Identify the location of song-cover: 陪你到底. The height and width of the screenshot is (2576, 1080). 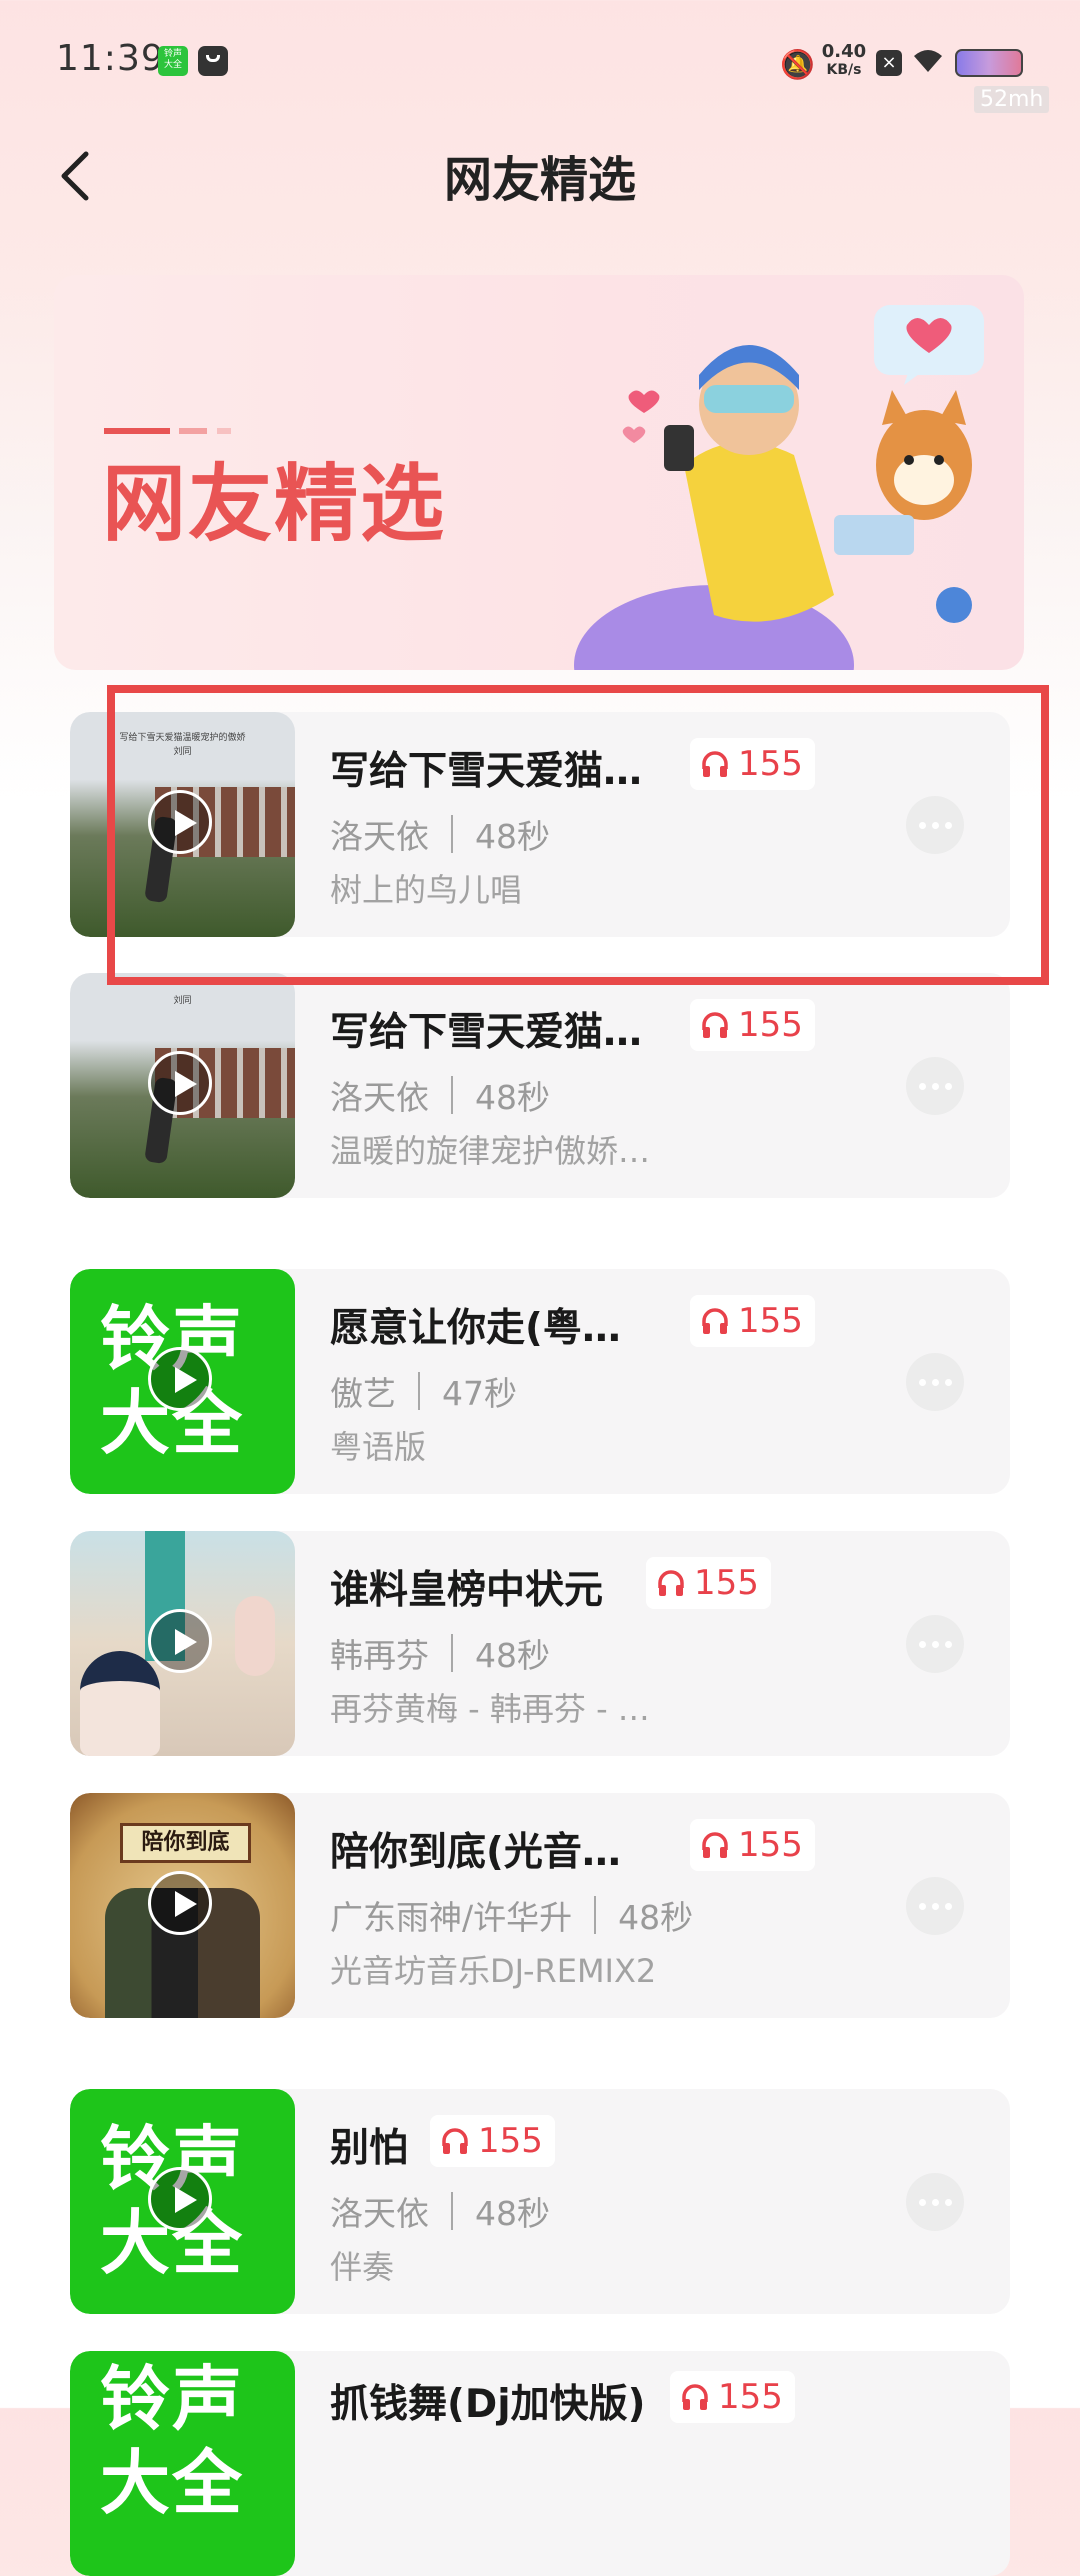
(182, 1905).